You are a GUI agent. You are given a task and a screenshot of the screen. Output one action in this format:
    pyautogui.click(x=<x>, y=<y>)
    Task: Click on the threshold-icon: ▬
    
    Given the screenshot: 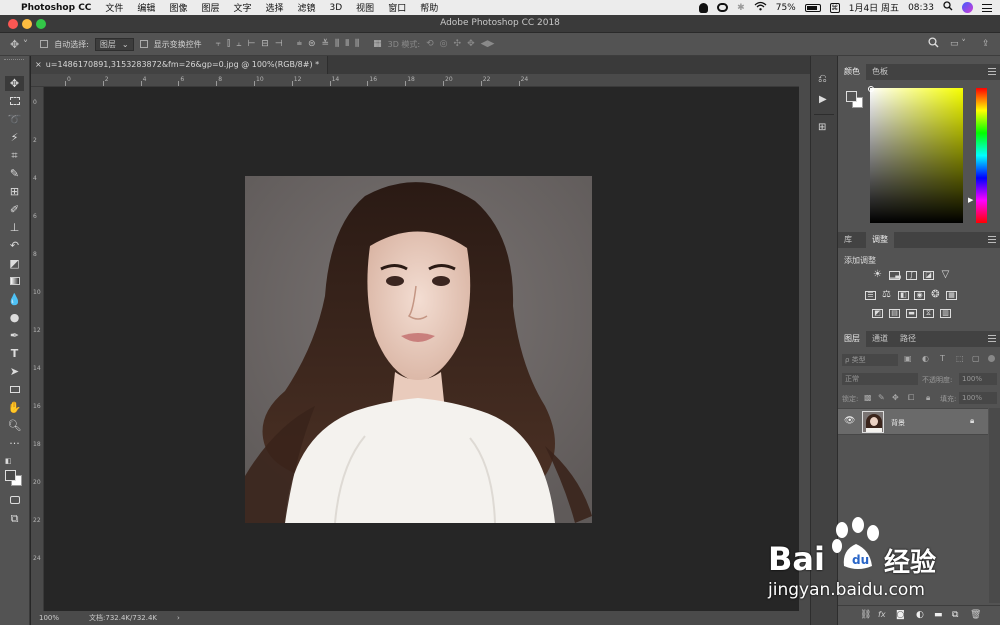 What is the action you would take?
    pyautogui.click(x=911, y=313)
    